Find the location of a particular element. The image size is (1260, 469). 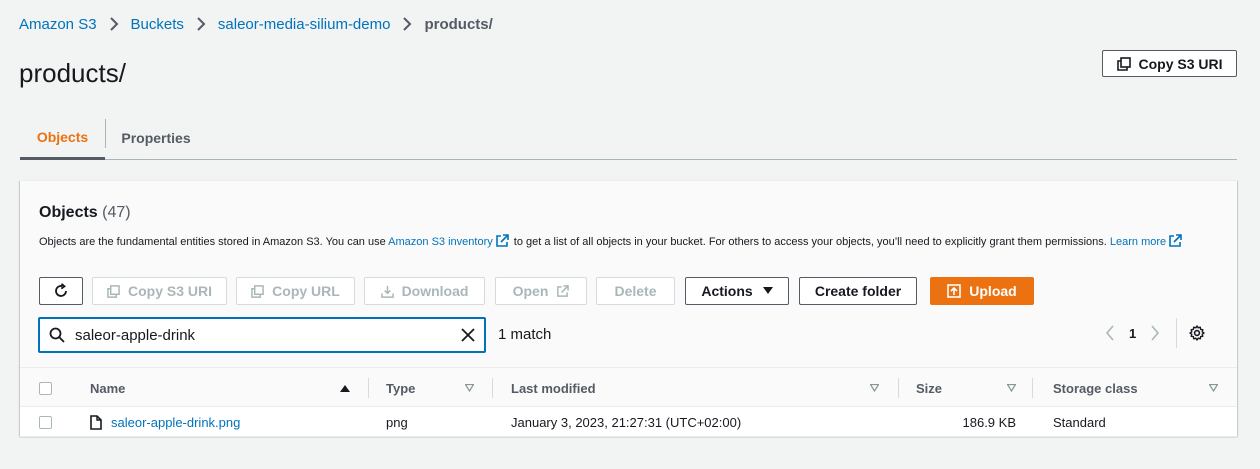

open-button: Open is located at coordinates (541, 291).